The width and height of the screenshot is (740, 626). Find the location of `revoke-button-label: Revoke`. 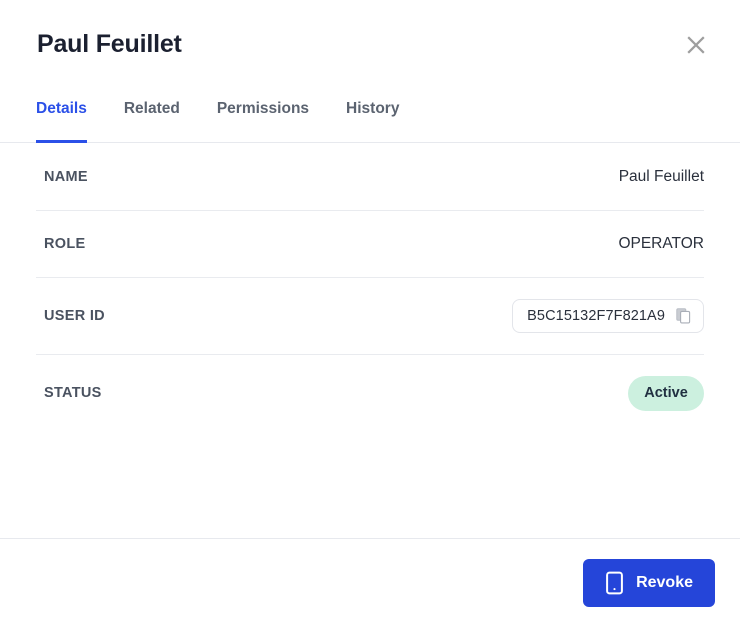

revoke-button-label: Revoke is located at coordinates (664, 582).